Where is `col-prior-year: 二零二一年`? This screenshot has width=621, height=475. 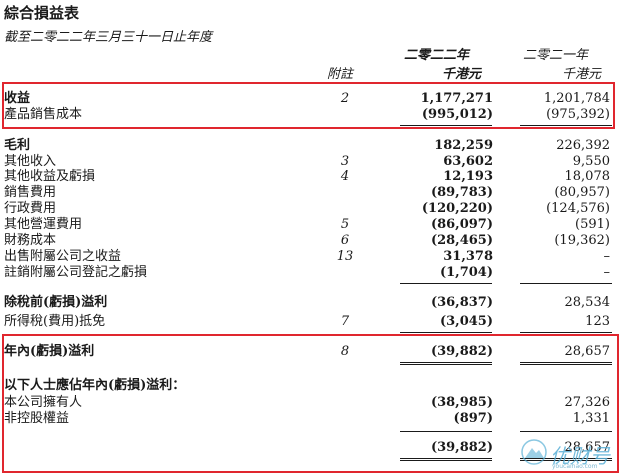
col-prior-year: 二零二一年 is located at coordinates (556, 55).